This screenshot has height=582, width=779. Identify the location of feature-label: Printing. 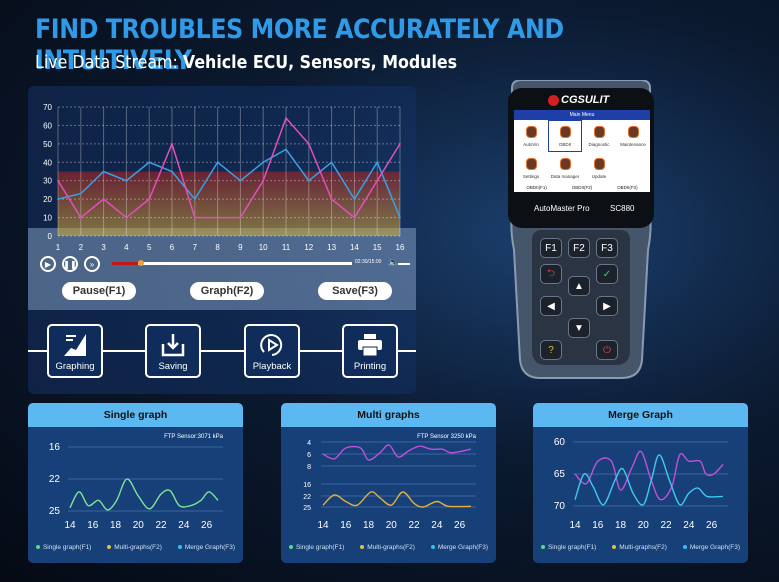
(370, 366).